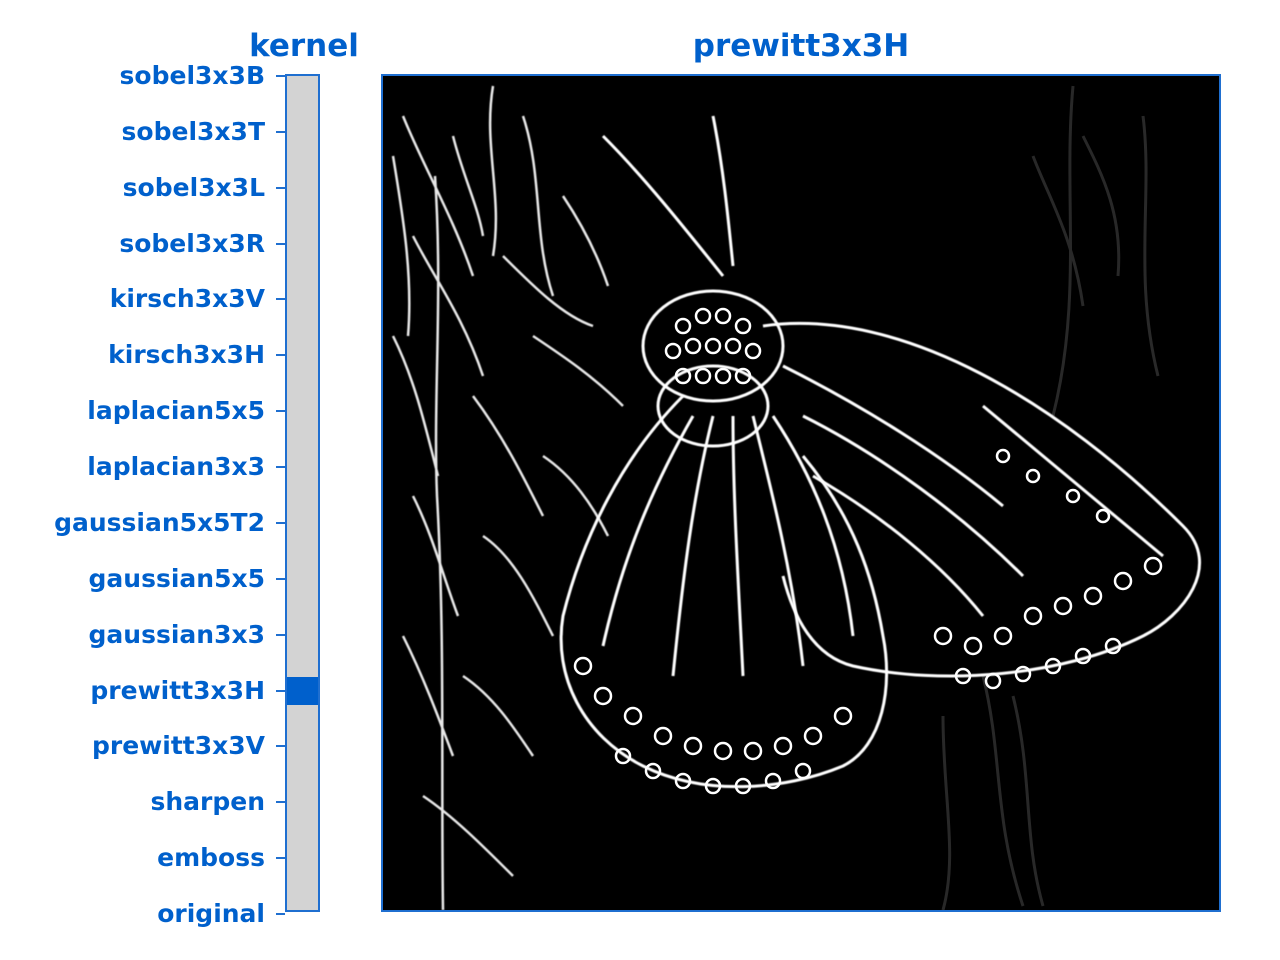 This screenshot has width=1280, height=960. Describe the element at coordinates (176, 411) in the screenshot. I see `kernel-option-laplacian5x5: laplacian5x5` at that location.